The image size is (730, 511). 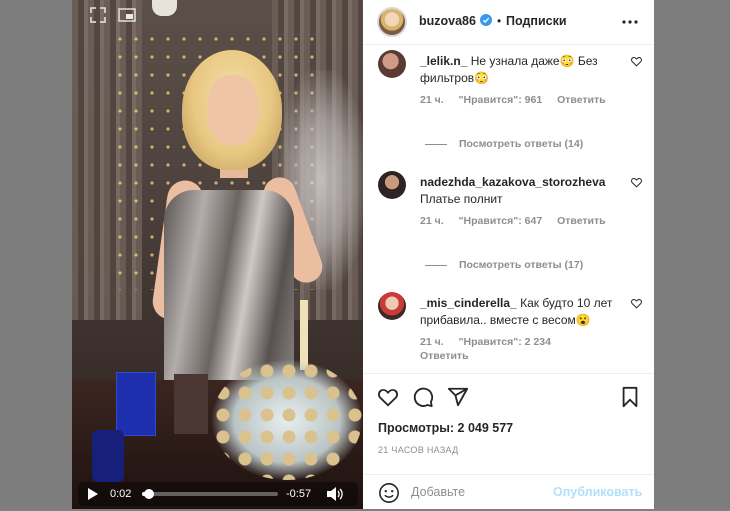 I want to click on save-bookmark-icon, so click(x=630, y=397).